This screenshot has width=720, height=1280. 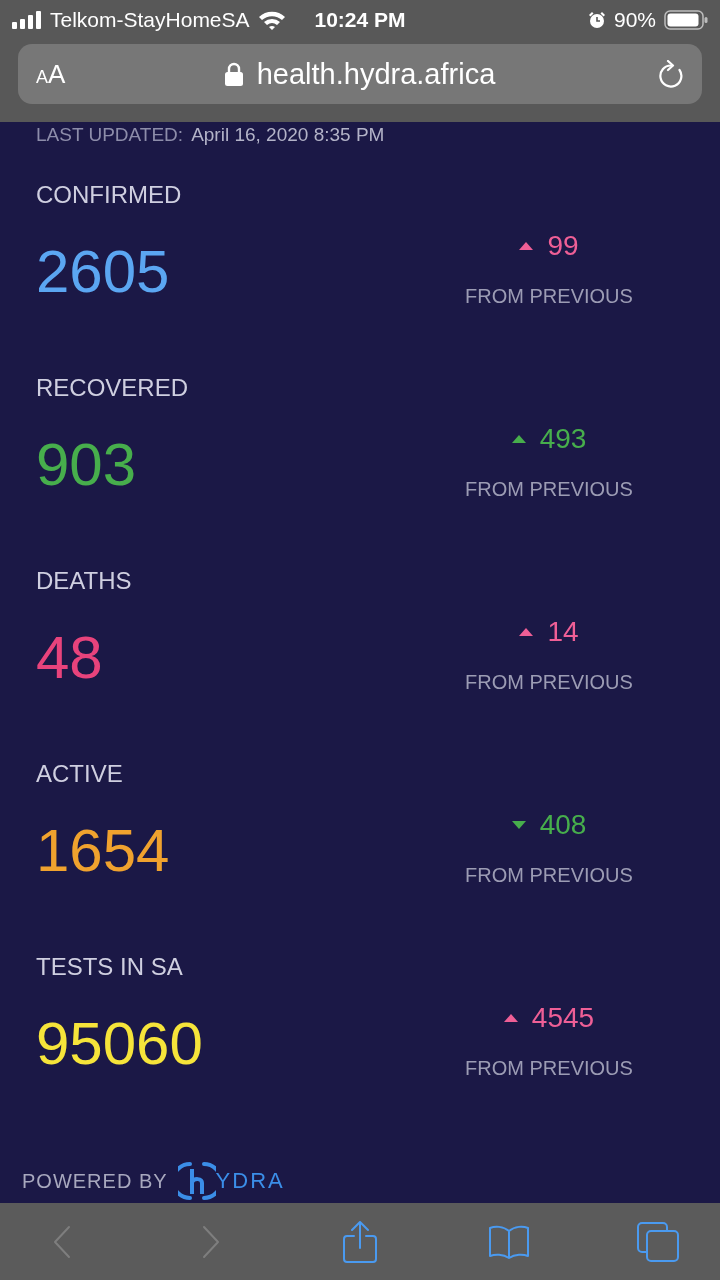 What do you see at coordinates (103, 851) in the screenshot?
I see `stat-value: 1654` at bounding box center [103, 851].